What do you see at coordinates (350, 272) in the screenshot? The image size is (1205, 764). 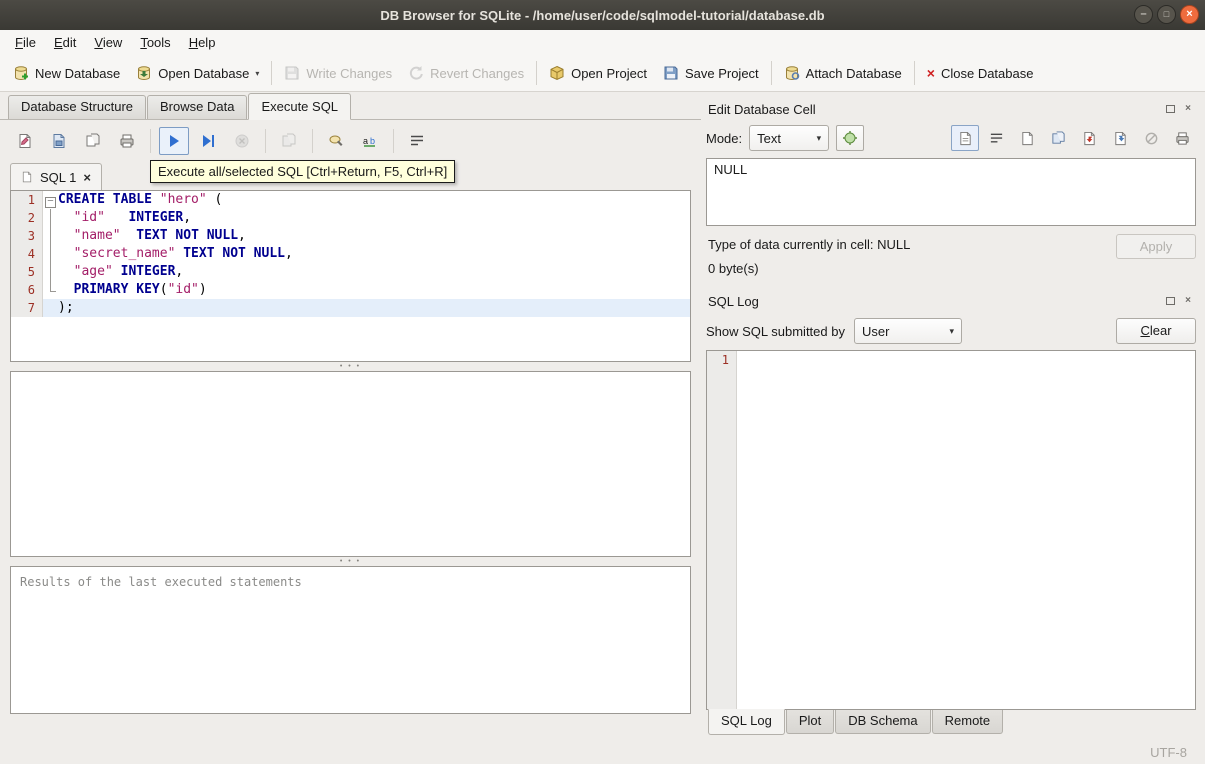 I see `code-line: 5 "age" INTEGER,` at bounding box center [350, 272].